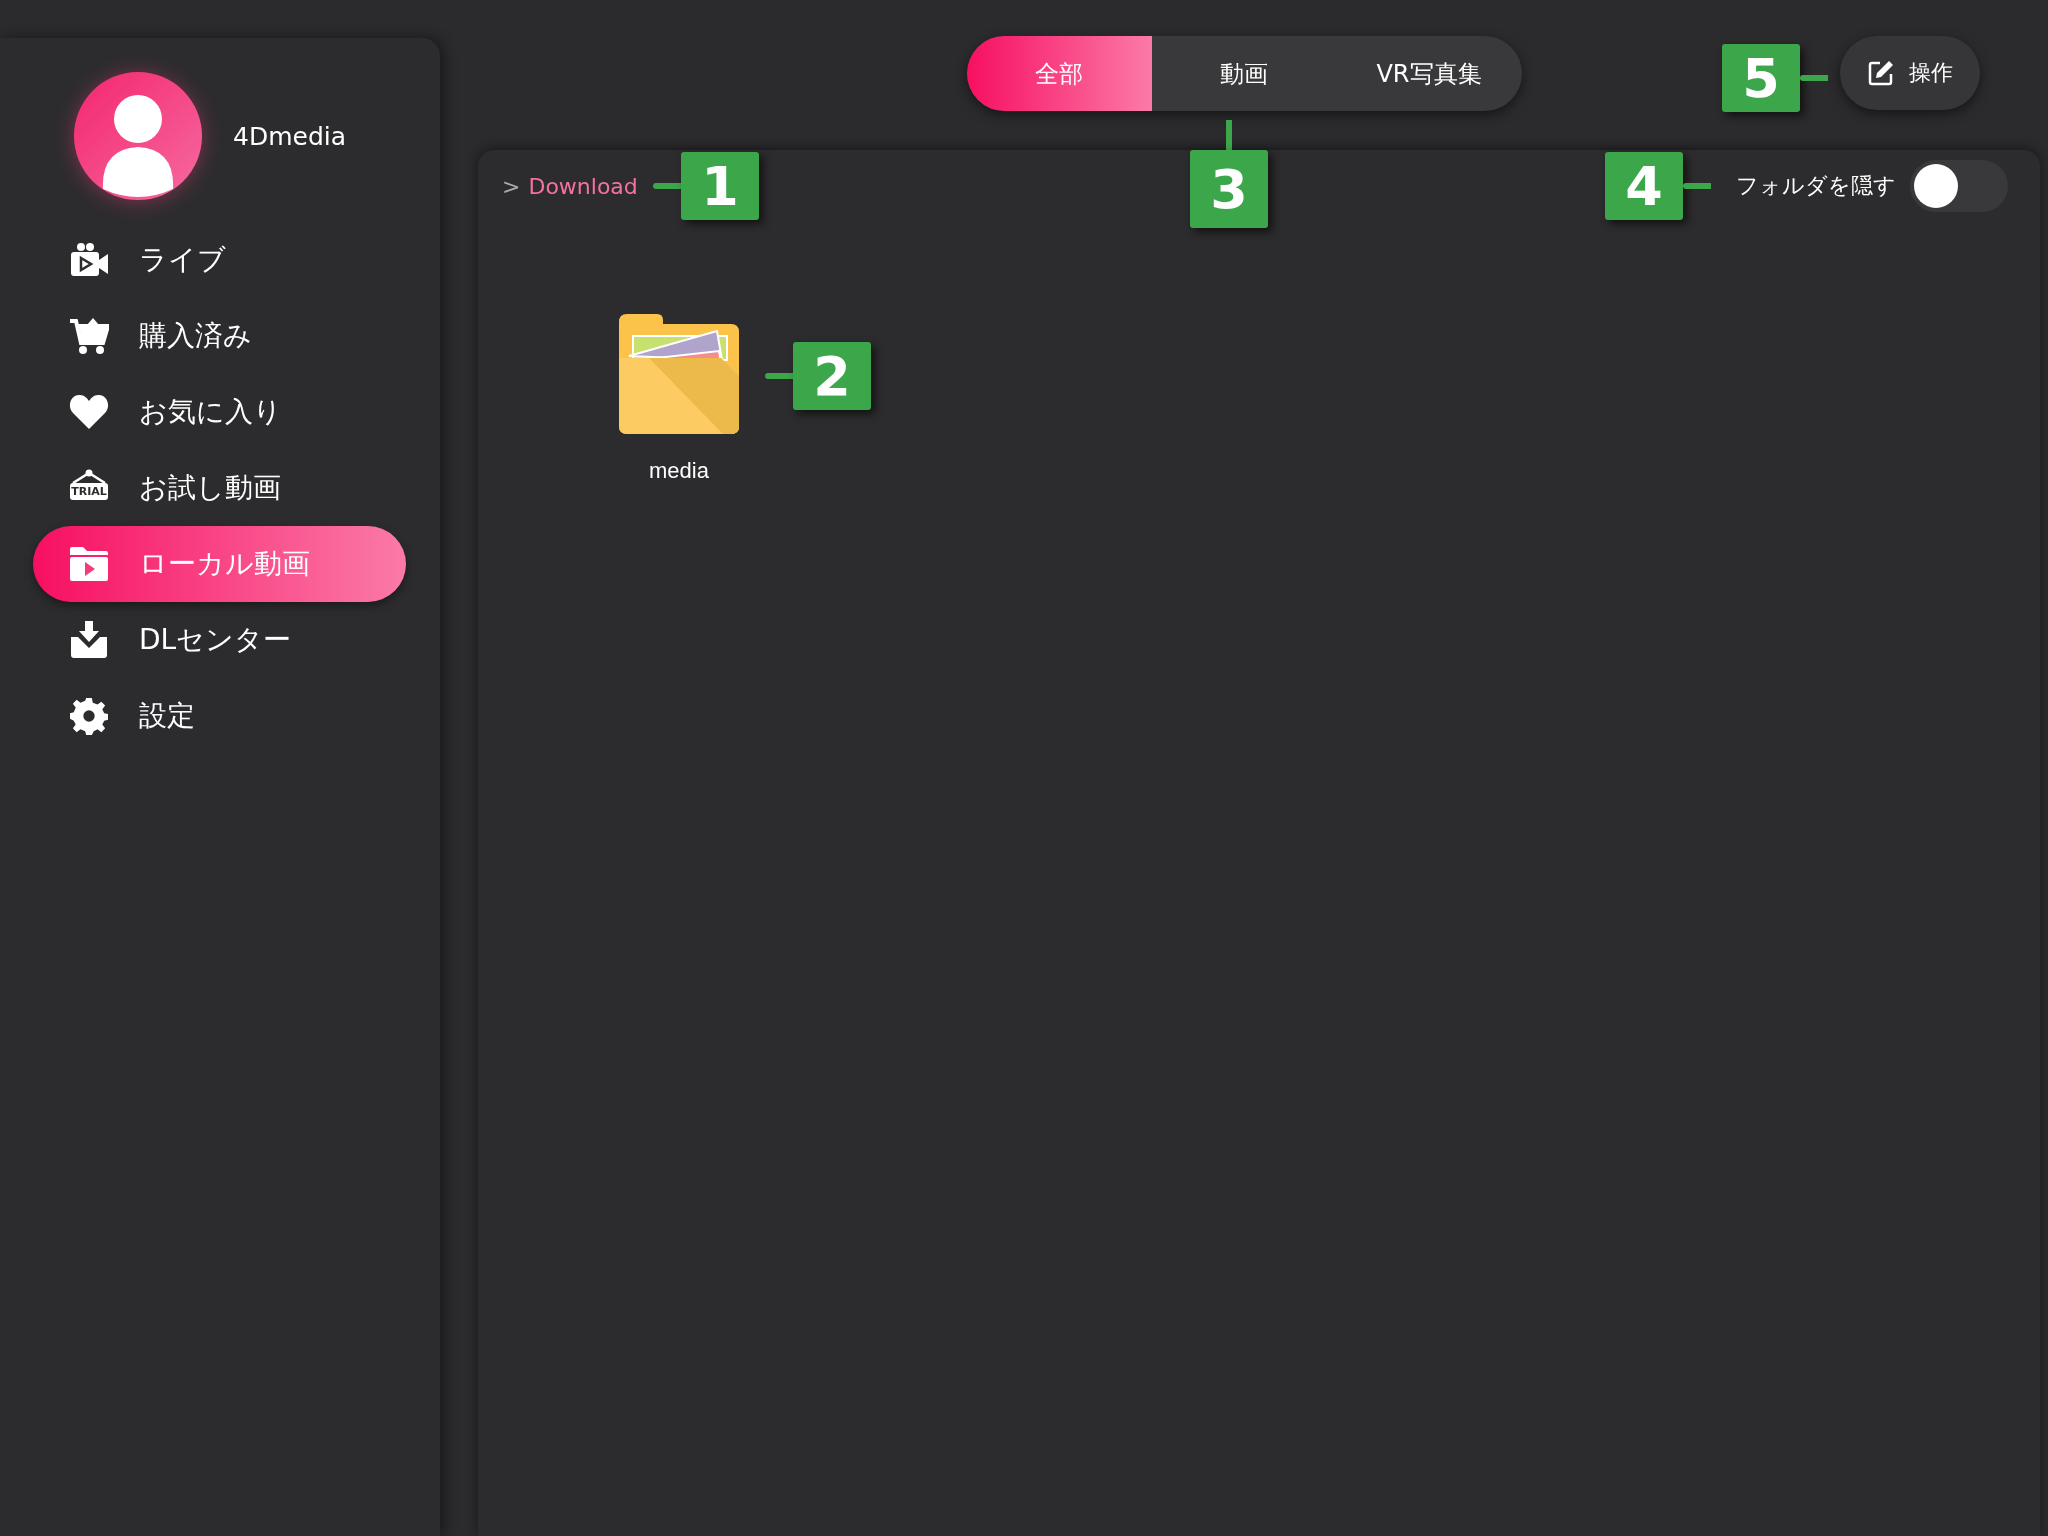  I want to click on edit-icon, so click(1881, 73).